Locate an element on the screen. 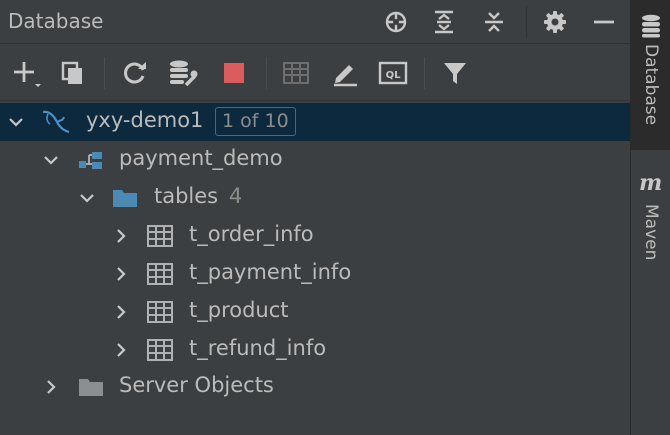 The width and height of the screenshot is (670, 435). data-source-properties-button is located at coordinates (183, 73).